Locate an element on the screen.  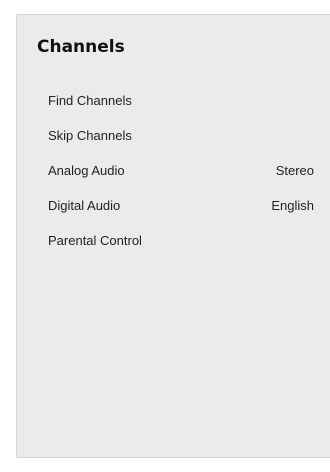
menu-item-value: Stereo is located at coordinates (294, 170).